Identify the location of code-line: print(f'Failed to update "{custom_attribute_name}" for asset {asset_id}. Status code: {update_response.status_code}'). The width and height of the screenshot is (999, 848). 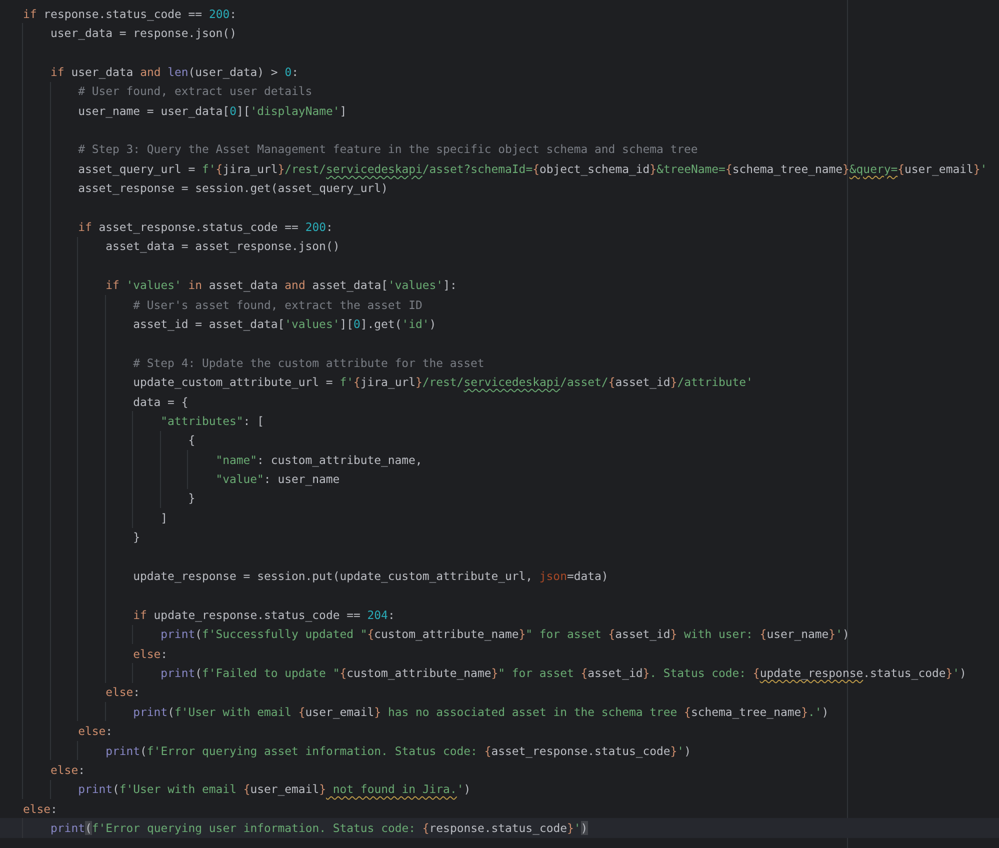
(563, 673).